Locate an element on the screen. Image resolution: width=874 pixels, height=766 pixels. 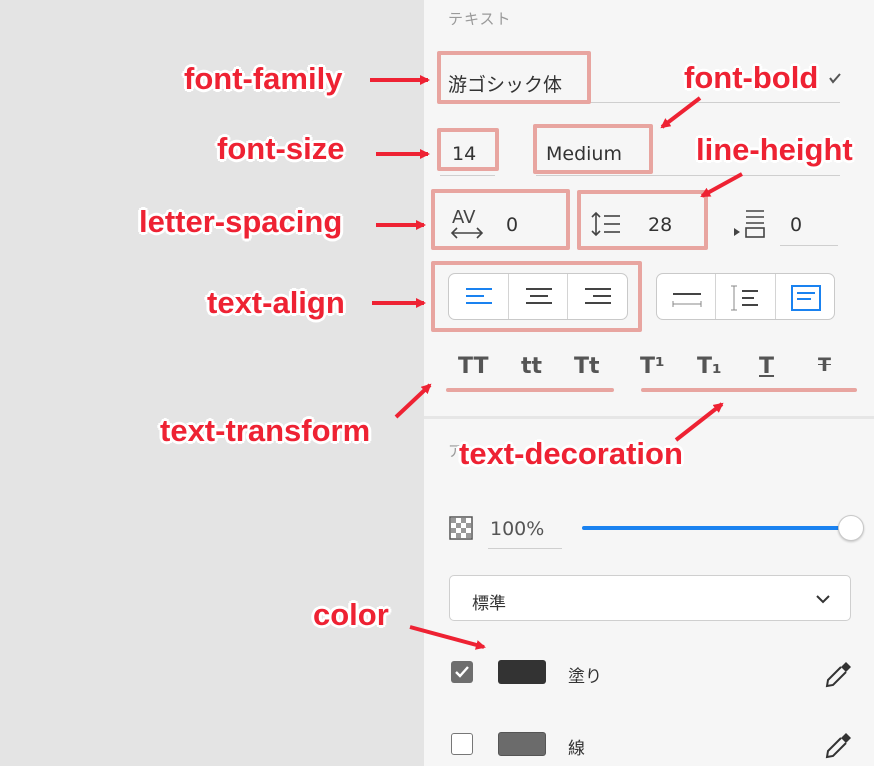
arrow-text-transform is located at coordinates (413, 401).